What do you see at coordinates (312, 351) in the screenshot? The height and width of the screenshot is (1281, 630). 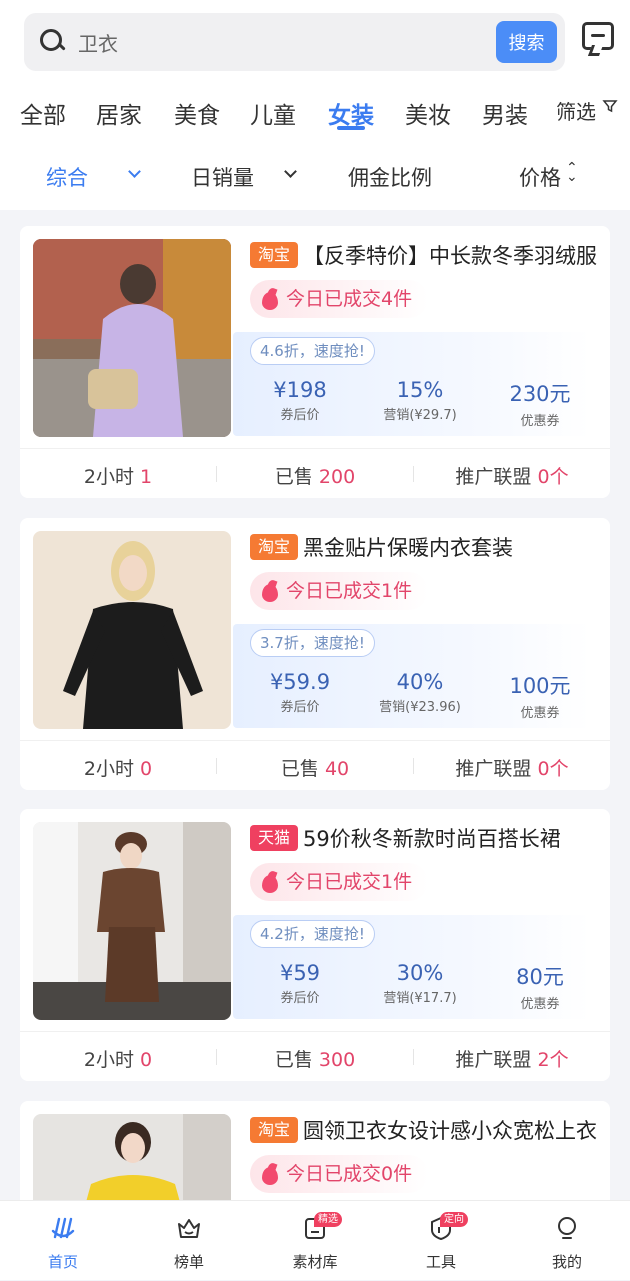 I see `discount-badge: 4.6折，速度抢!` at bounding box center [312, 351].